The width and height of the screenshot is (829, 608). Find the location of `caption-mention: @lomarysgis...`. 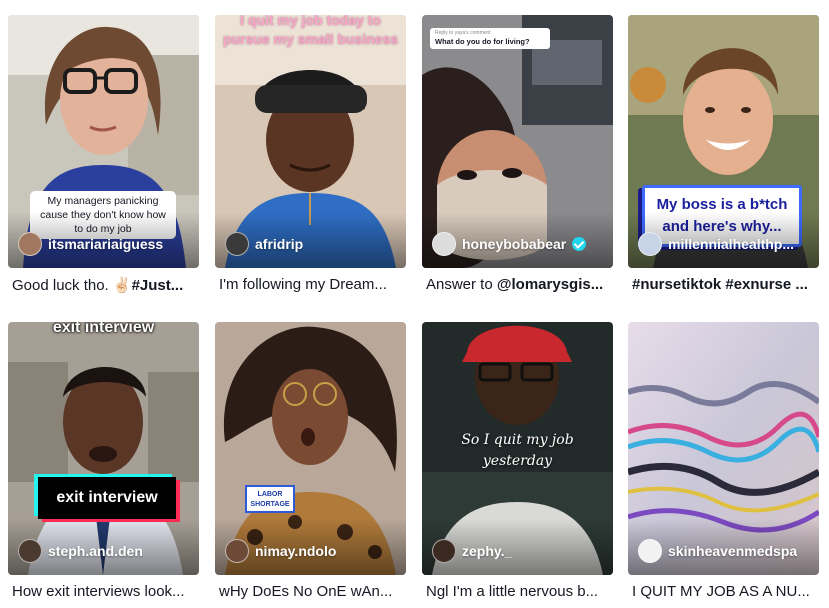

caption-mention: @lomarysgis... is located at coordinates (550, 284).